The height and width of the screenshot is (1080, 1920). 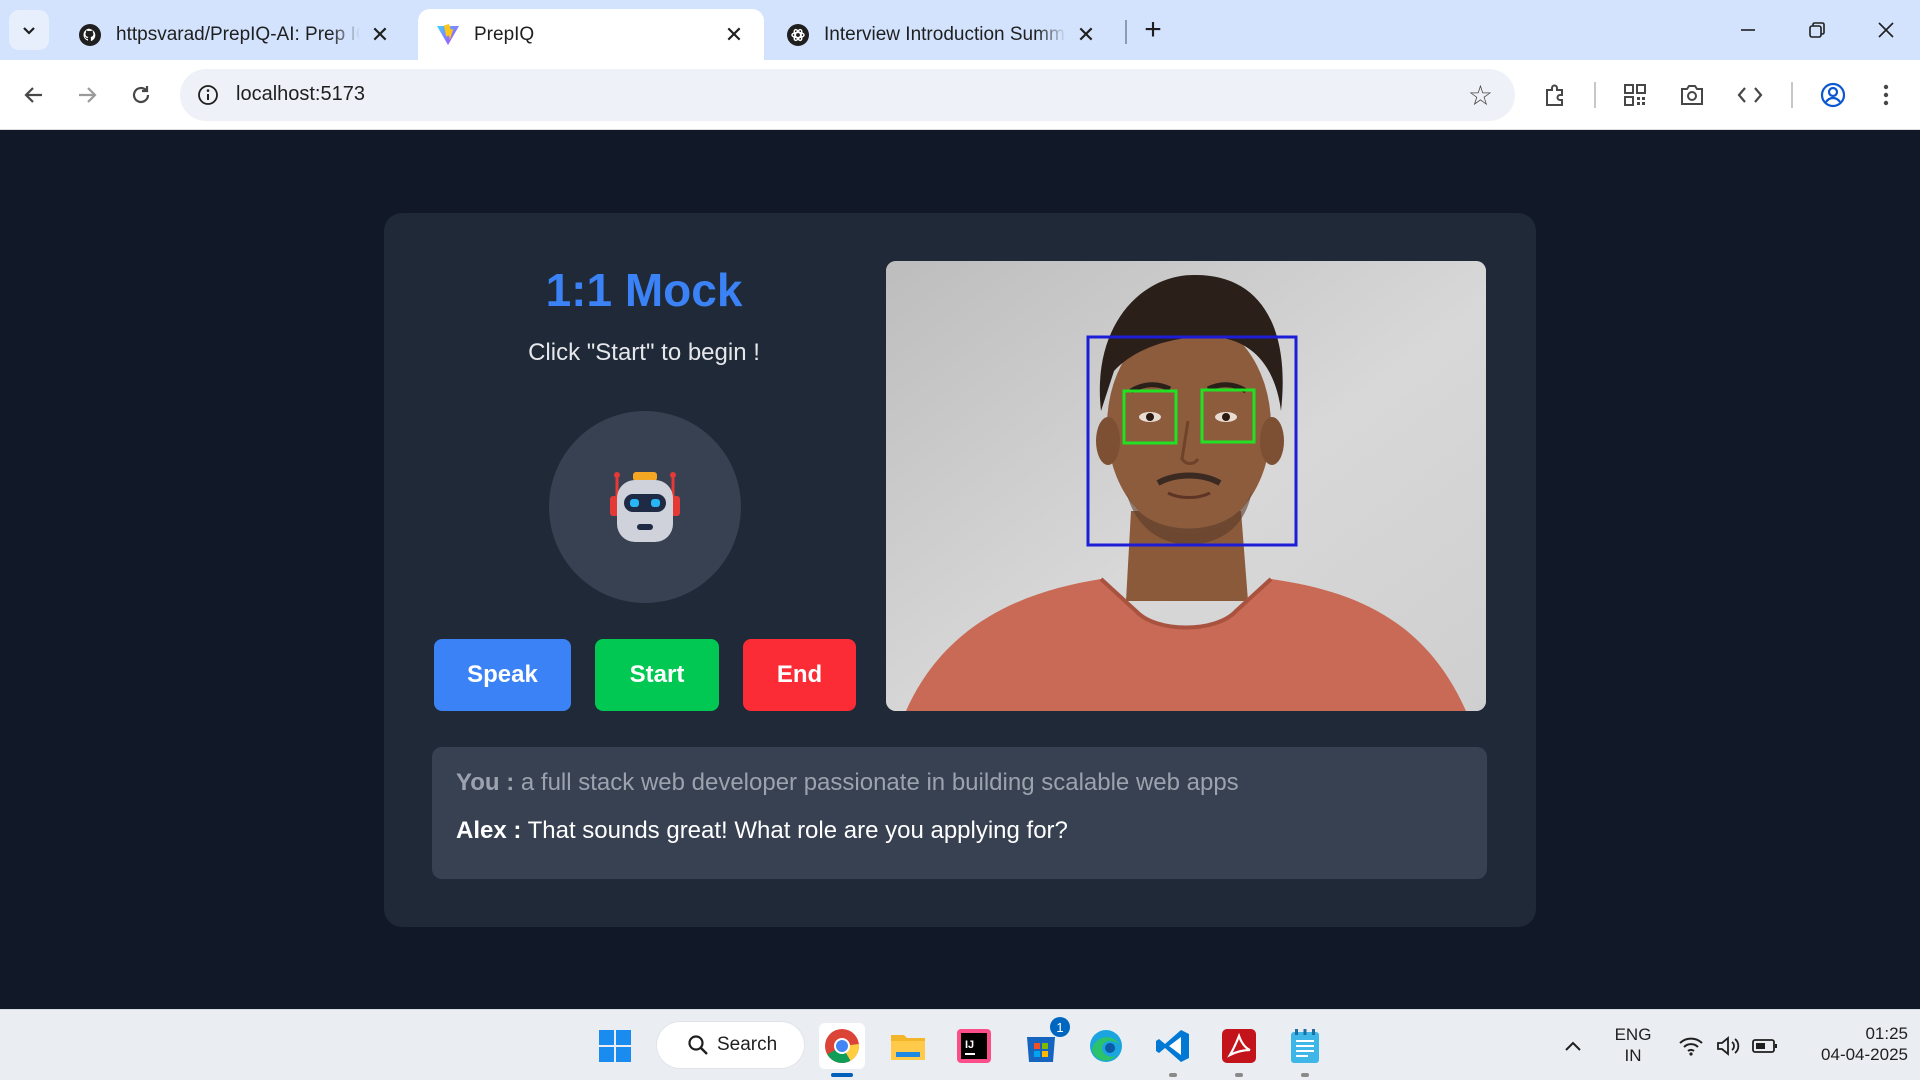 I want to click on tab-prepiq: PrepIQ ✕, so click(x=591, y=34).